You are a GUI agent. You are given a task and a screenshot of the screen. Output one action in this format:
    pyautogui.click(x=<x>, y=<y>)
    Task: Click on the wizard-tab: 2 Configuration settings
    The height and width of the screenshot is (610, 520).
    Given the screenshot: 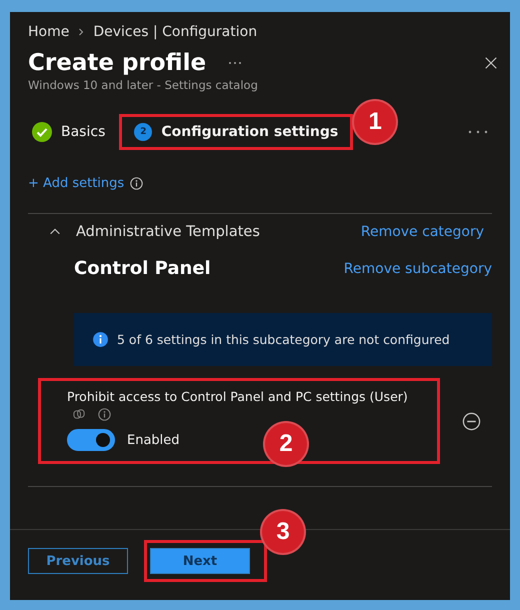 What is the action you would take?
    pyautogui.click(x=236, y=132)
    